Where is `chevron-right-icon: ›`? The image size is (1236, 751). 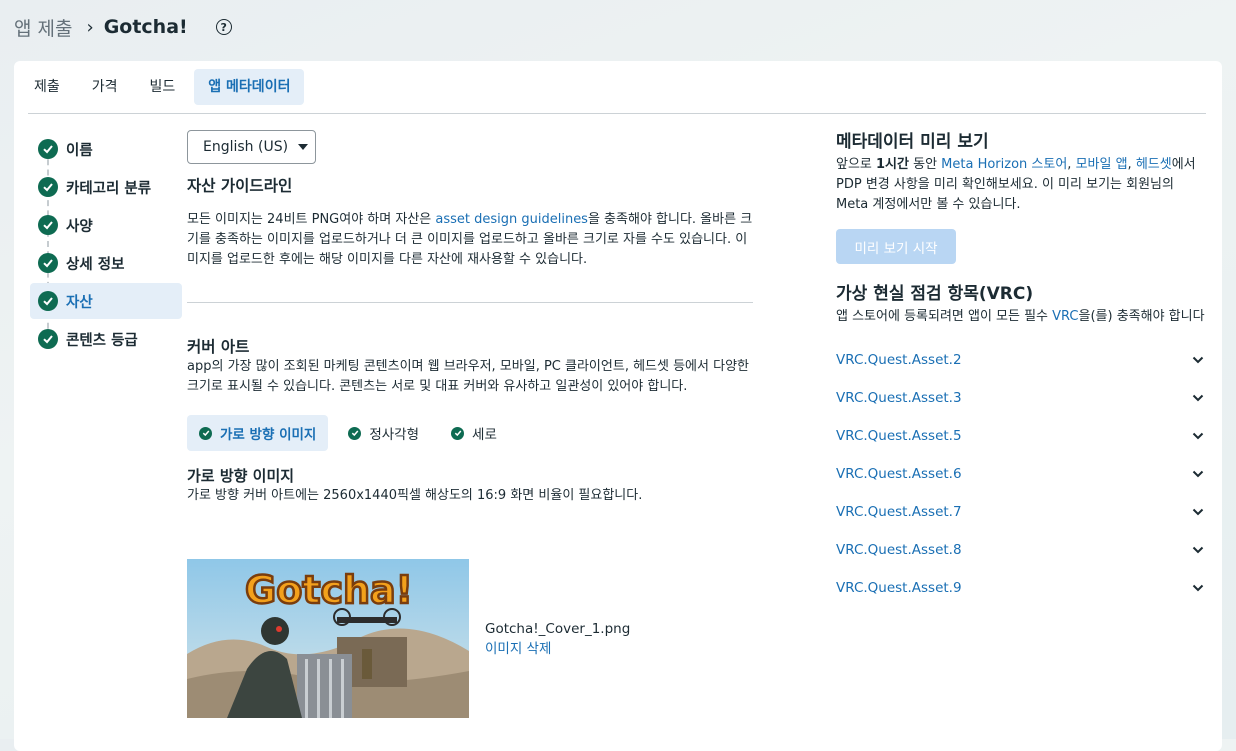 chevron-right-icon: › is located at coordinates (90, 27).